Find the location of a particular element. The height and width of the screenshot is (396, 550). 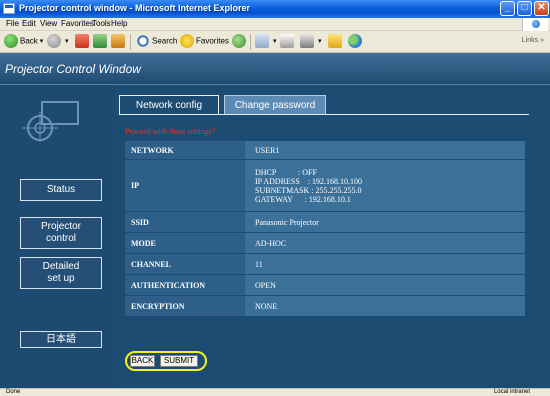

ssid-value: Panasonic Projector is located at coordinates (385, 222).